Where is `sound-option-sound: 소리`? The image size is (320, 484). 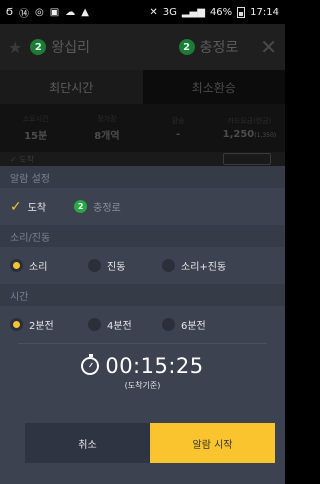 sound-option-sound: 소리 is located at coordinates (49, 265).